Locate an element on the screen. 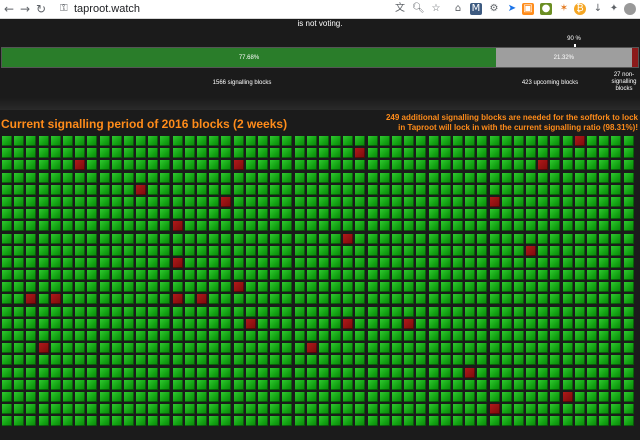 The width and height of the screenshot is (640, 440). lock-icon: ⚿ is located at coordinates (66, 9).